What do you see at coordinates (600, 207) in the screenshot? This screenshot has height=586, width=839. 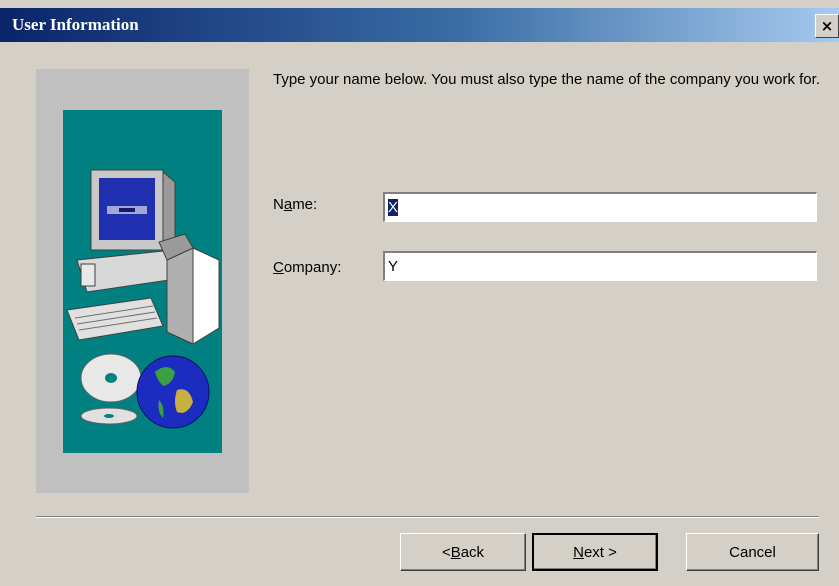 I see `name-input: X` at bounding box center [600, 207].